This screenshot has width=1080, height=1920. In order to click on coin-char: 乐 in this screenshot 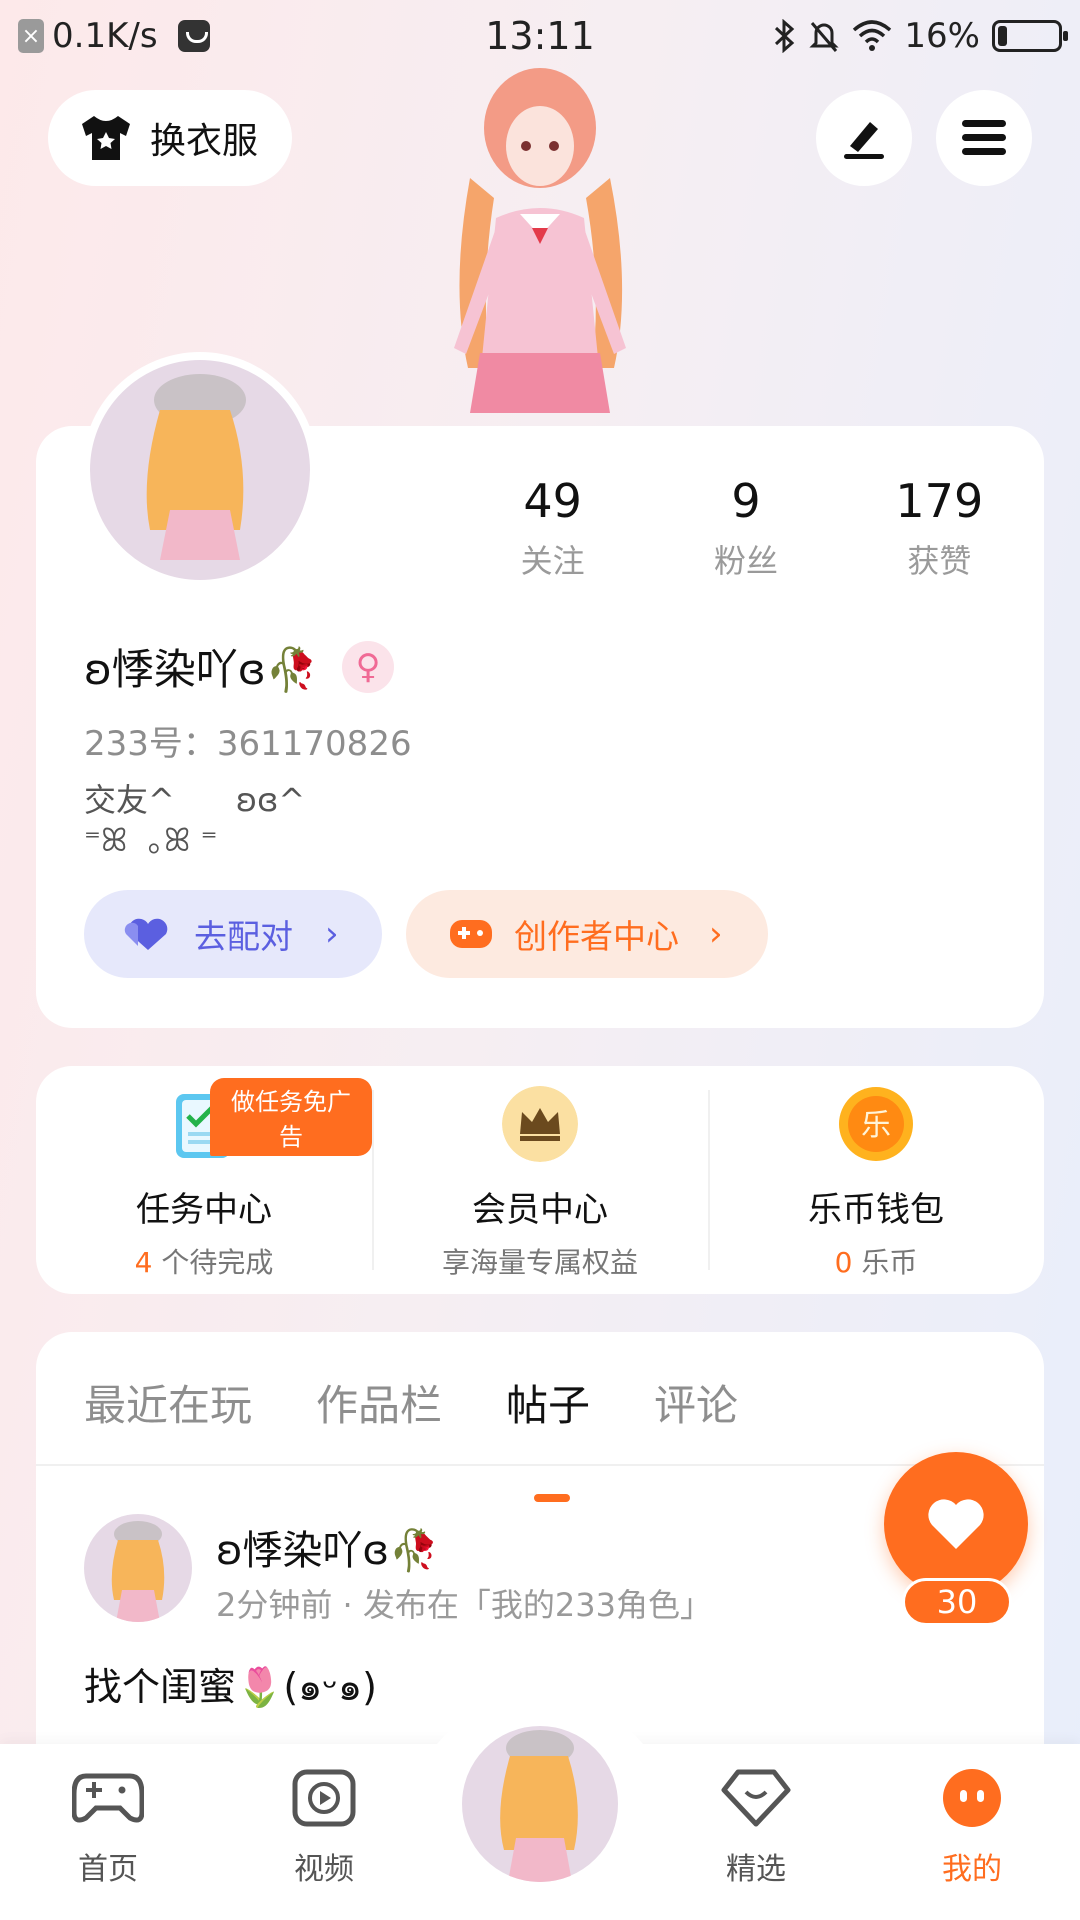, I will do `click(876, 1125)`.